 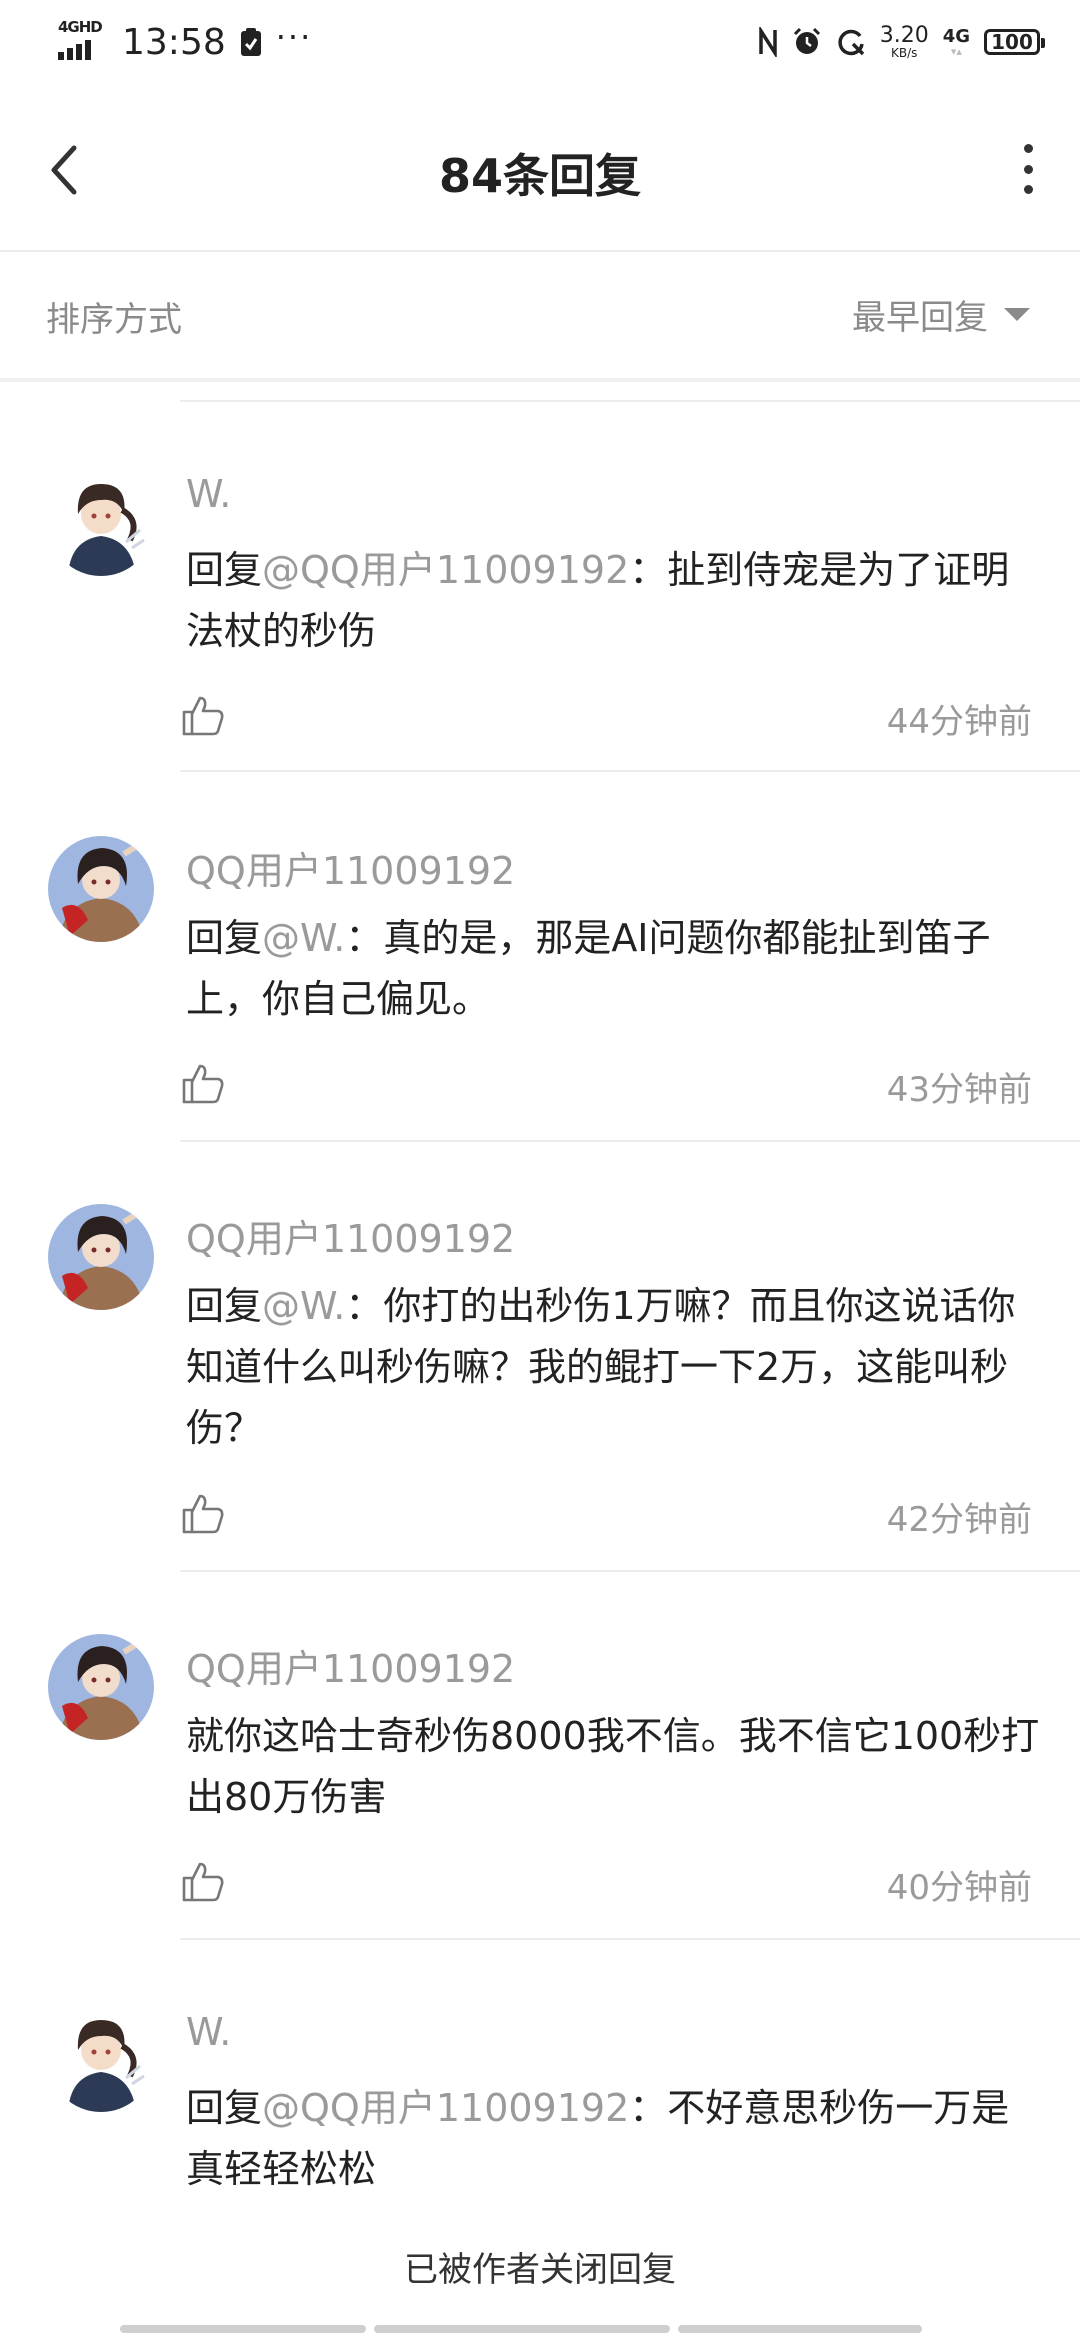 I want to click on comment-item: W. 回复@QQ用户11009192：不好意思秒伤一万是真轻轻松松, so click(x=540, y=2102).